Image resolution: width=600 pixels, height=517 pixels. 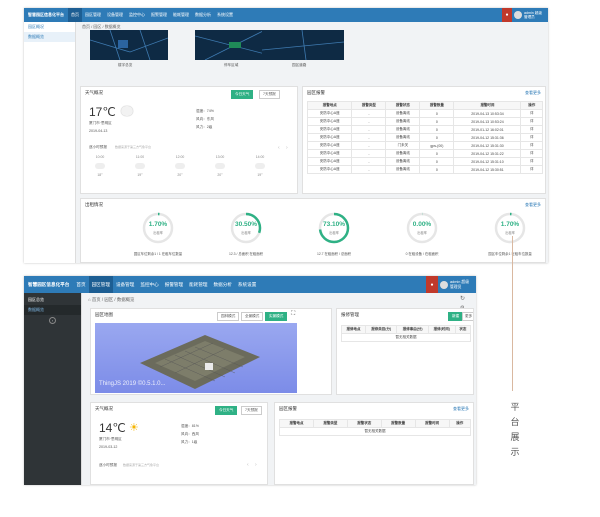 What do you see at coordinates (364, 423) in the screenshot?
I see `table-header: 报警状态` at bounding box center [364, 423].